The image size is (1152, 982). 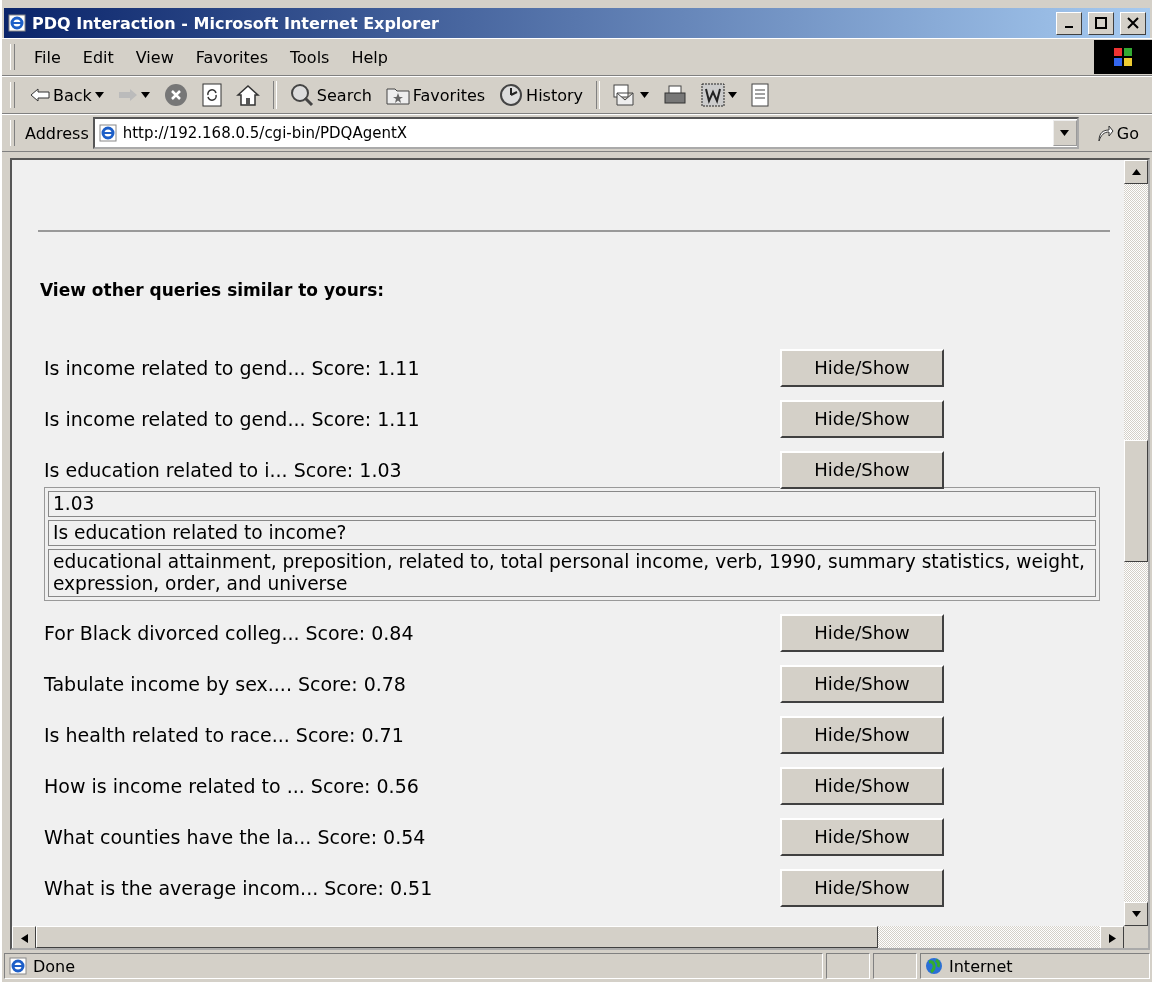 What do you see at coordinates (211, 95) in the screenshot?
I see `refresh-icon` at bounding box center [211, 95].